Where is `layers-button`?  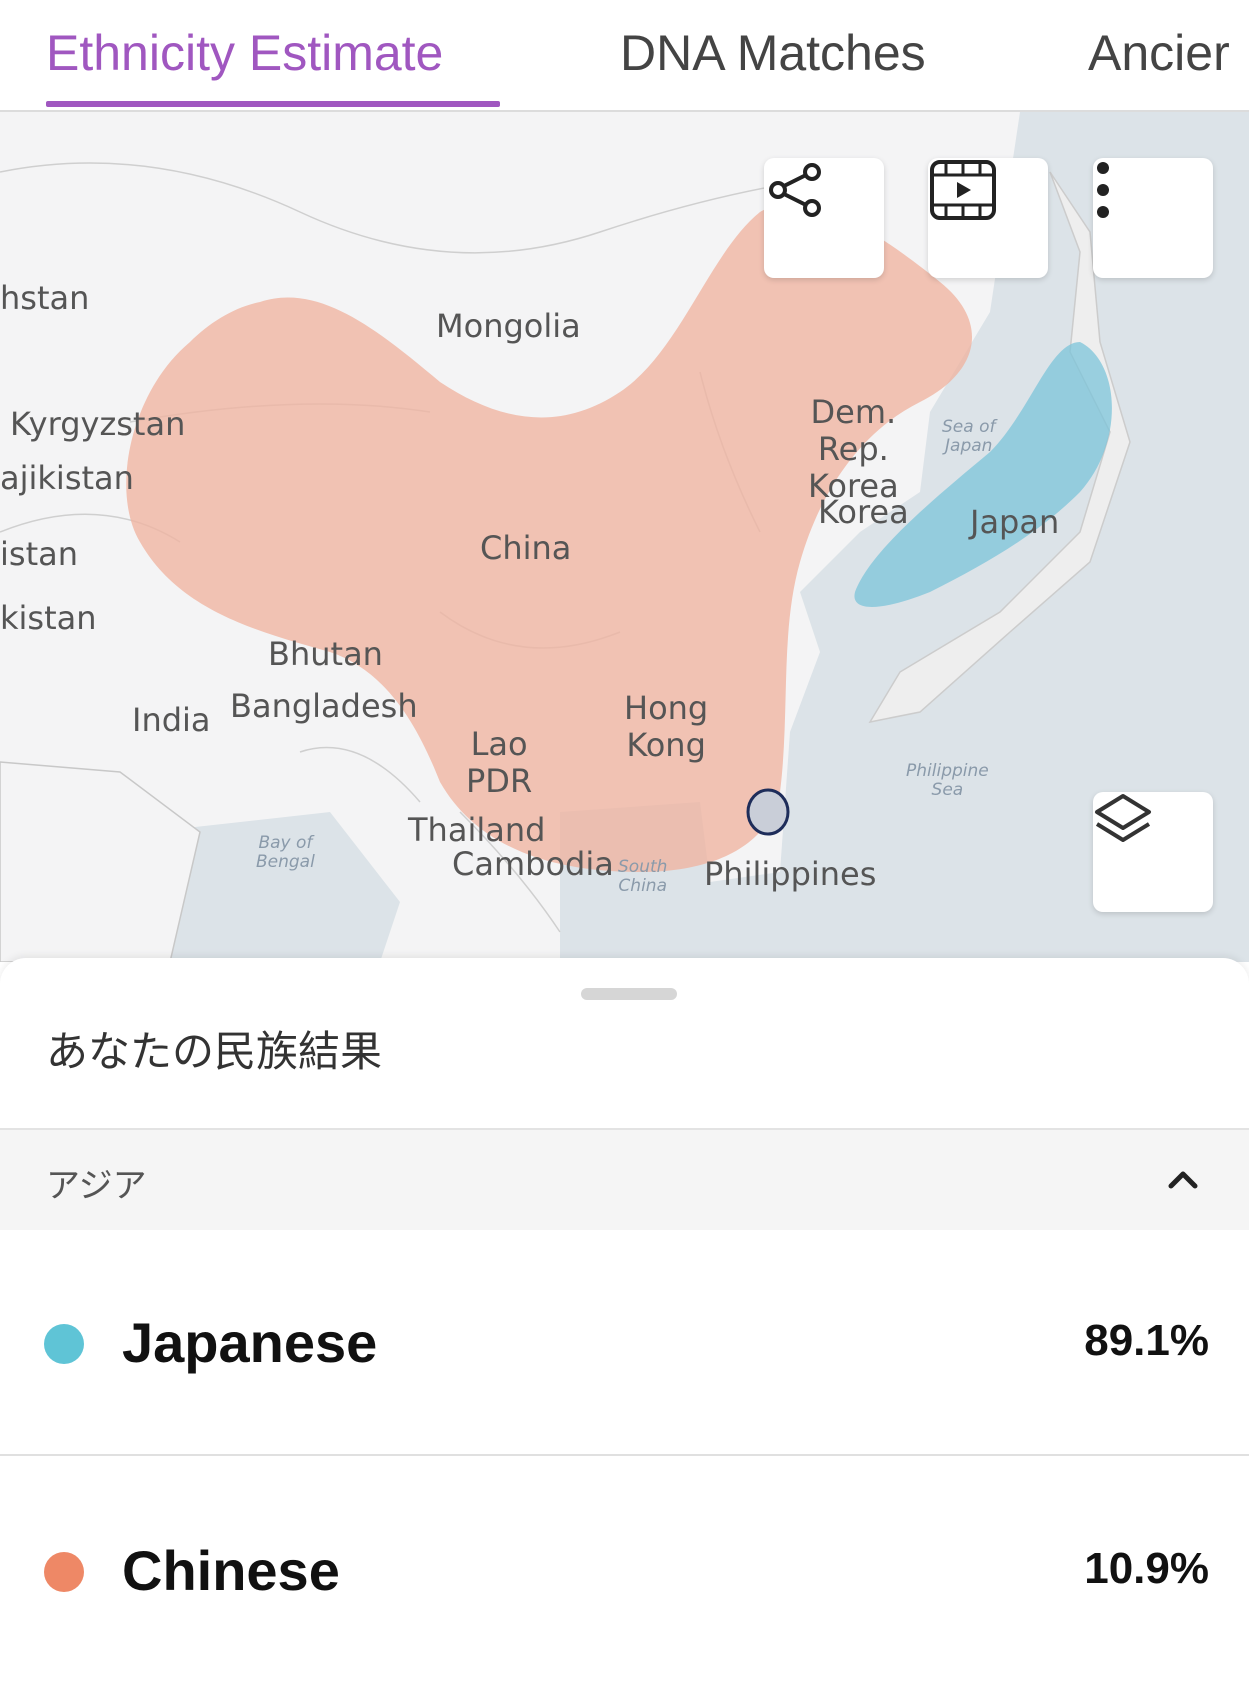 layers-button is located at coordinates (1153, 852).